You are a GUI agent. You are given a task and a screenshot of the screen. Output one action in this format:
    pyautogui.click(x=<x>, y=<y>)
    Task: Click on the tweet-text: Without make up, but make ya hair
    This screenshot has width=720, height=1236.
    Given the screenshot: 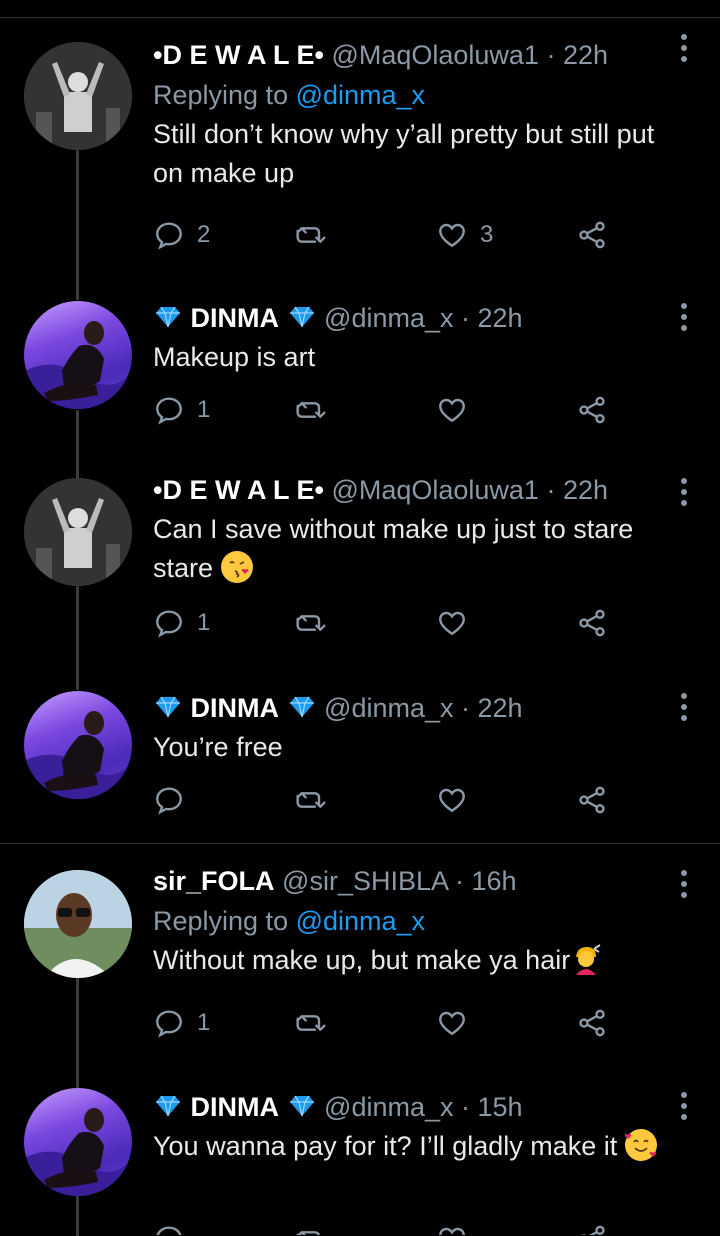 What is the action you would take?
    pyautogui.click(x=362, y=960)
    